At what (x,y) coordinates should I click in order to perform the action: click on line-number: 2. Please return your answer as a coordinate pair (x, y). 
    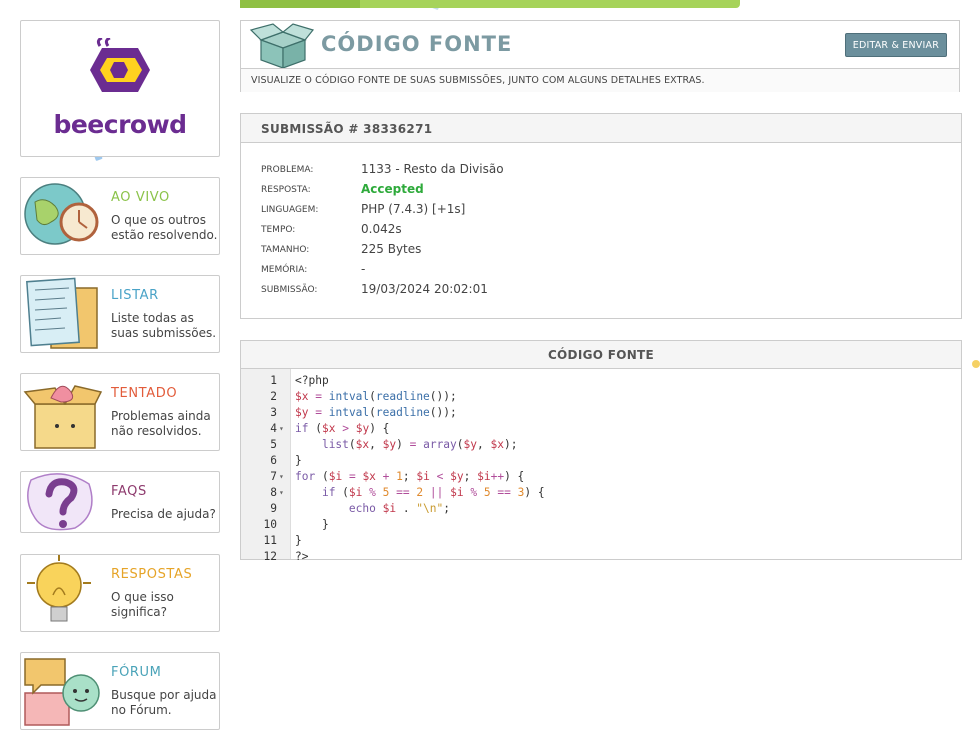
    Looking at the image, I should click on (273, 396).